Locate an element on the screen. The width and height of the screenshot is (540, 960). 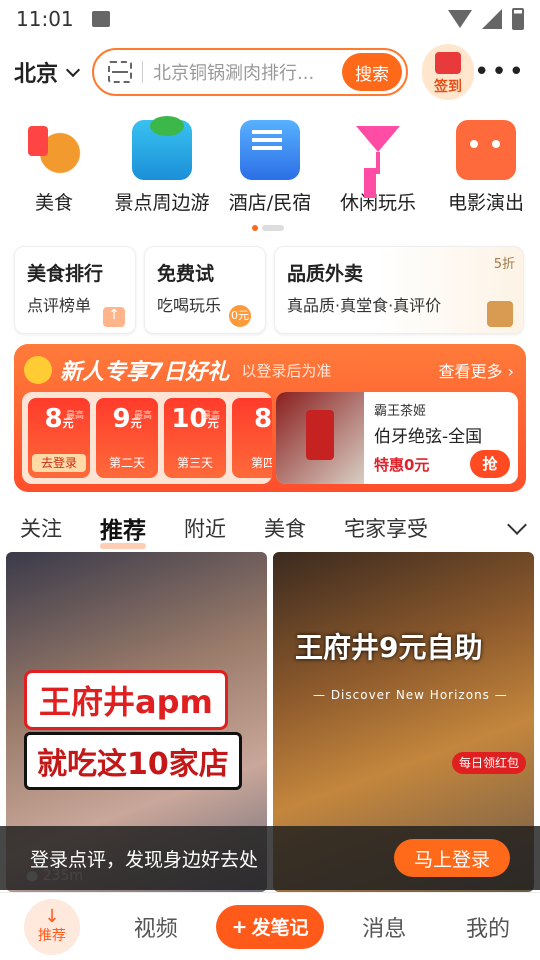
page-indicator is located at coordinates (268, 228).